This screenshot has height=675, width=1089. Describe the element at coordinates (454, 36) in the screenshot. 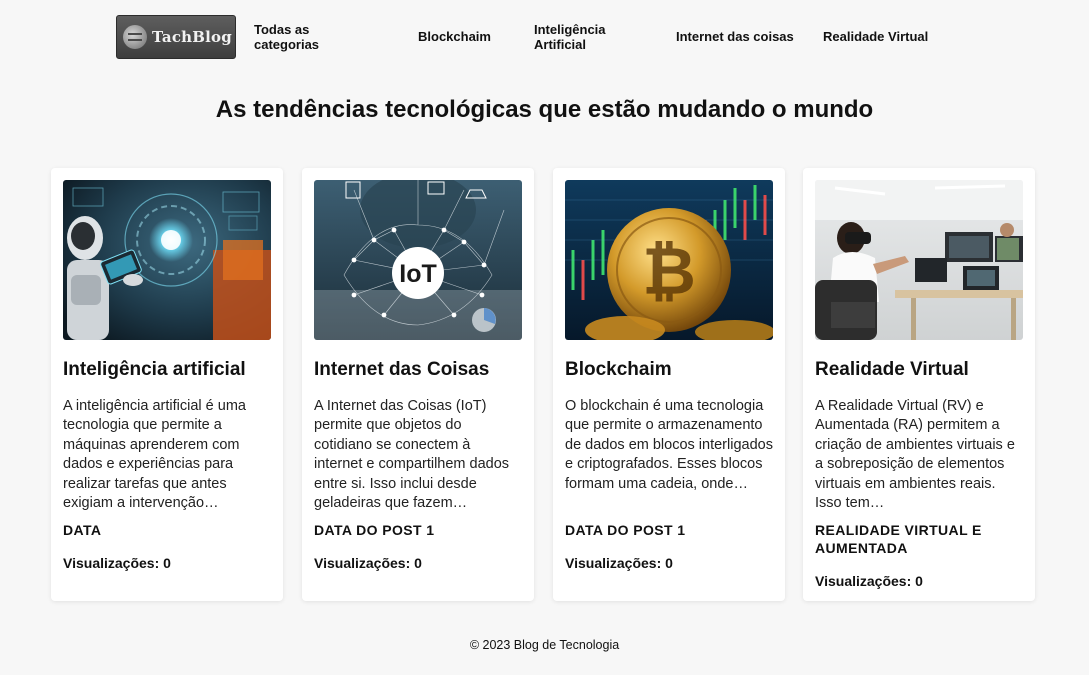

I see `nav-link-blockchain: Blockchaim` at that location.